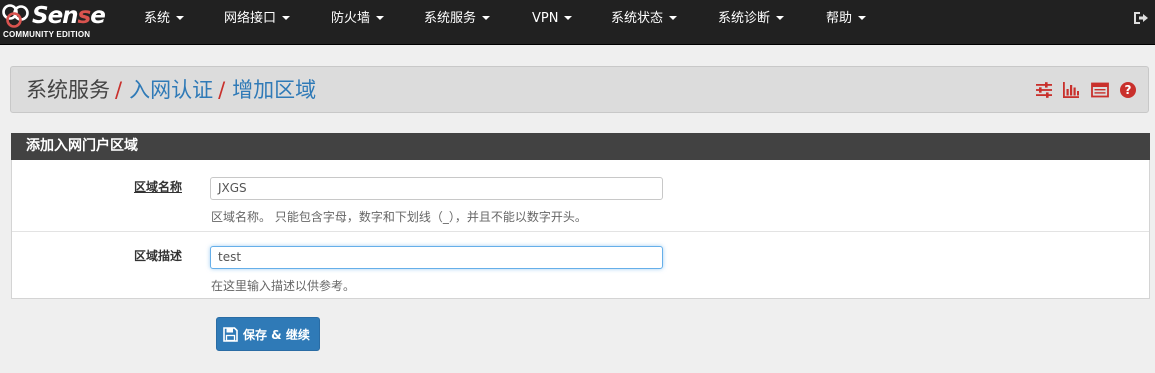 This screenshot has height=373, width=1155. I want to click on sliders-icon, so click(1044, 90).